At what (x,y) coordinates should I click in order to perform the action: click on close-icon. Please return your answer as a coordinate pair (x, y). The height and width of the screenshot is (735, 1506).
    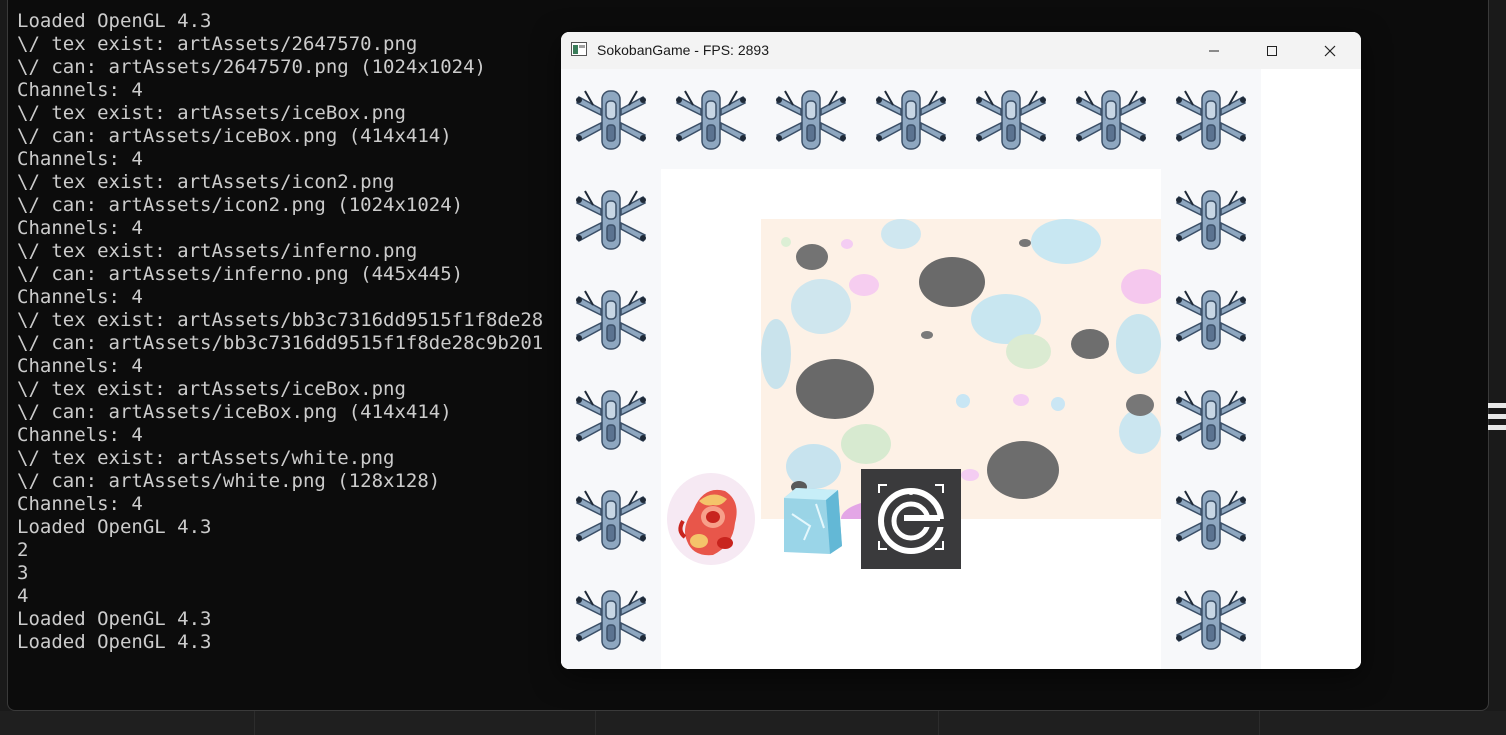
    Looking at the image, I should click on (1330, 50).